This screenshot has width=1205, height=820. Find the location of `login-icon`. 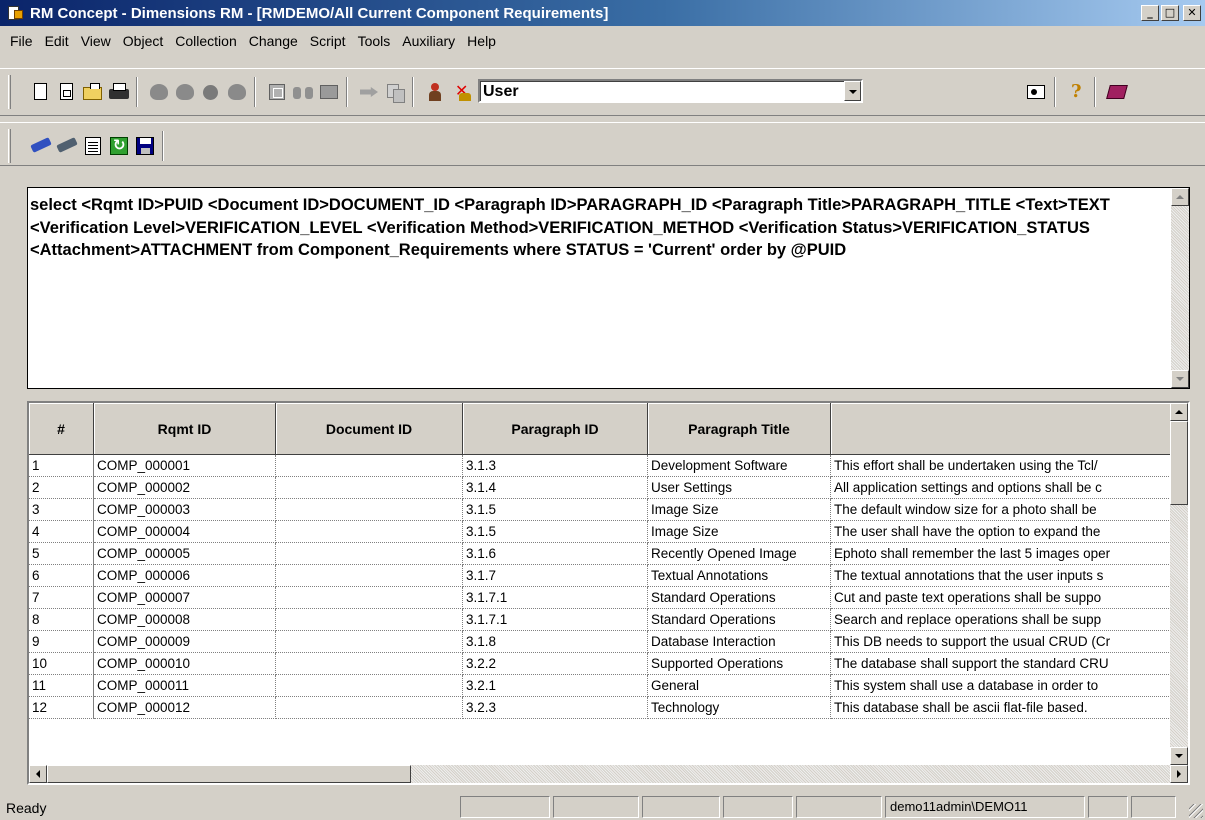

login-icon is located at coordinates (1036, 92).